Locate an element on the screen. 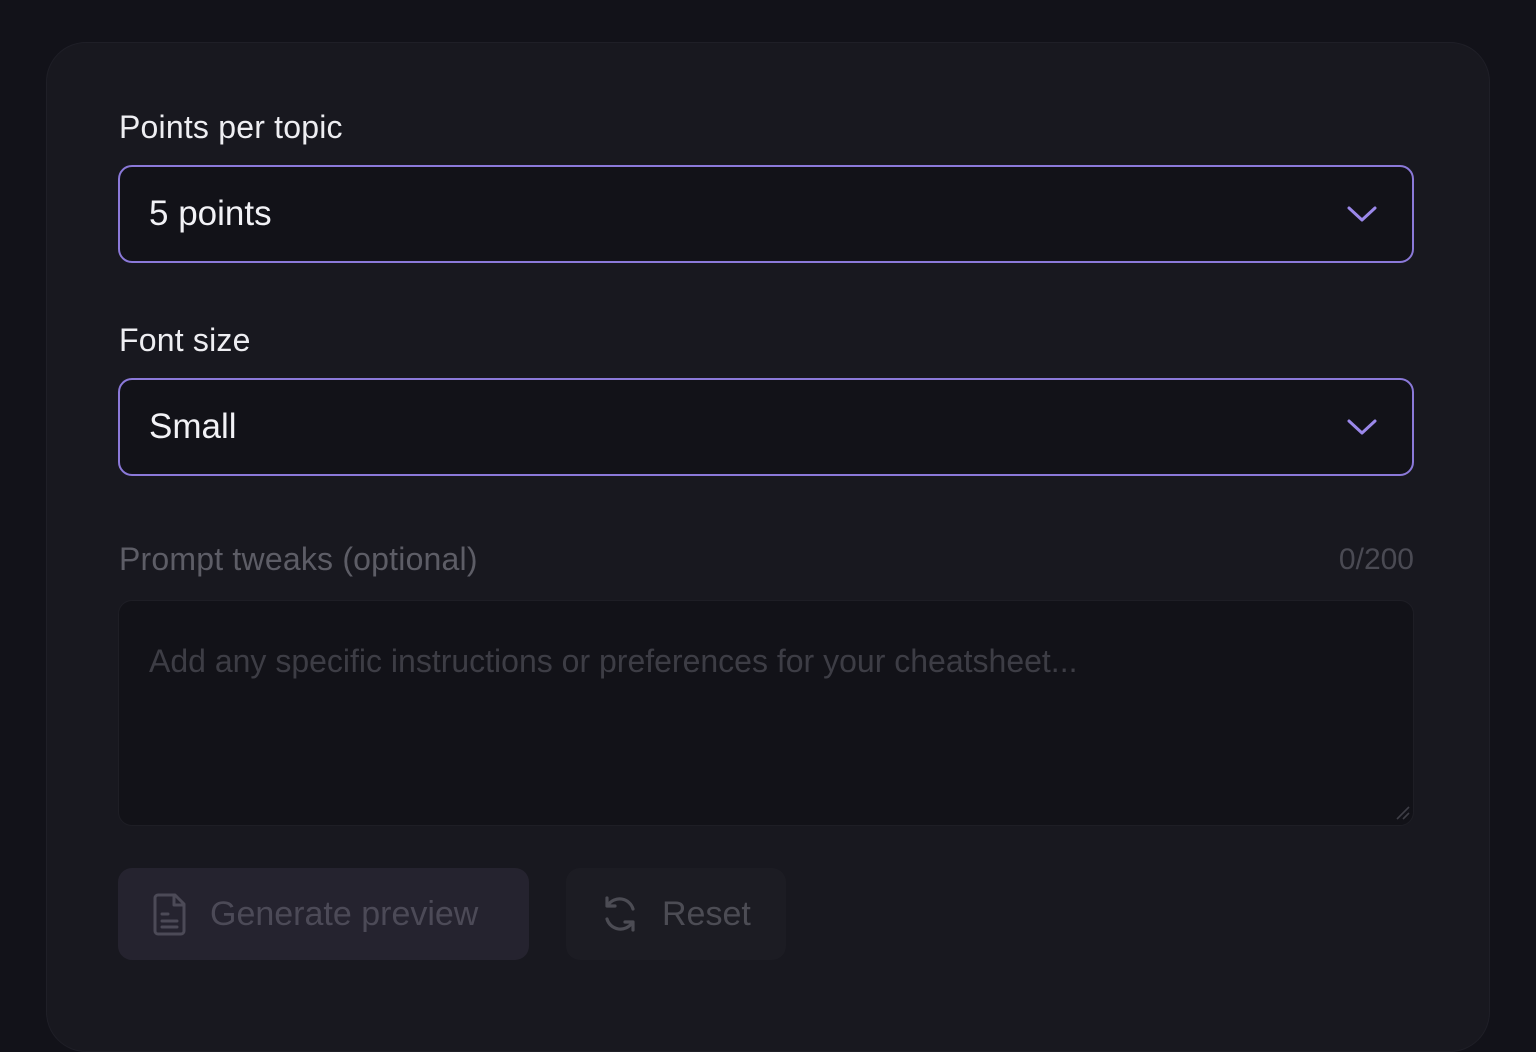 Image resolution: width=1536 pixels, height=1052 pixels. prompt-tweaks-label: Prompt tweaks (optional) is located at coordinates (298, 559).